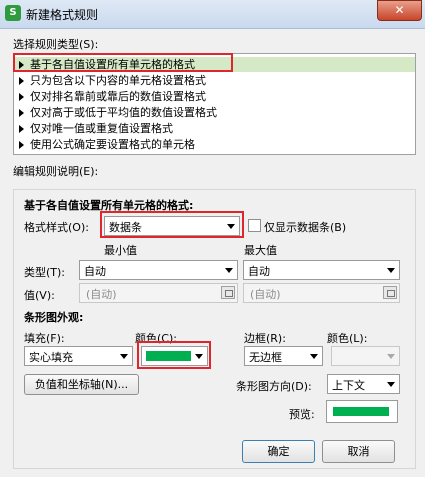 This screenshot has width=425, height=477. What do you see at coordinates (51, 357) in the screenshot?
I see `fill-value: 实心填充` at bounding box center [51, 357].